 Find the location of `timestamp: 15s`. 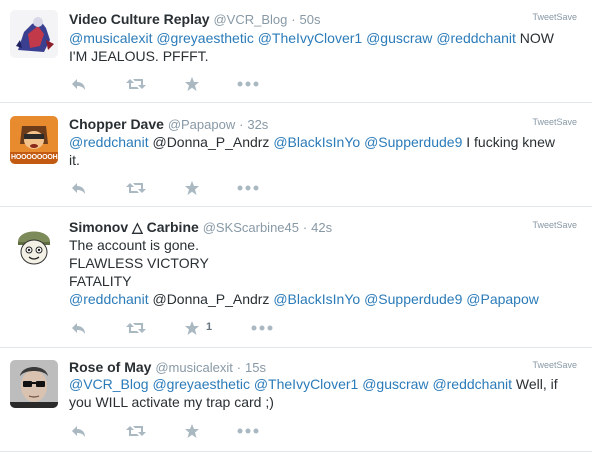

timestamp: 15s is located at coordinates (255, 367).